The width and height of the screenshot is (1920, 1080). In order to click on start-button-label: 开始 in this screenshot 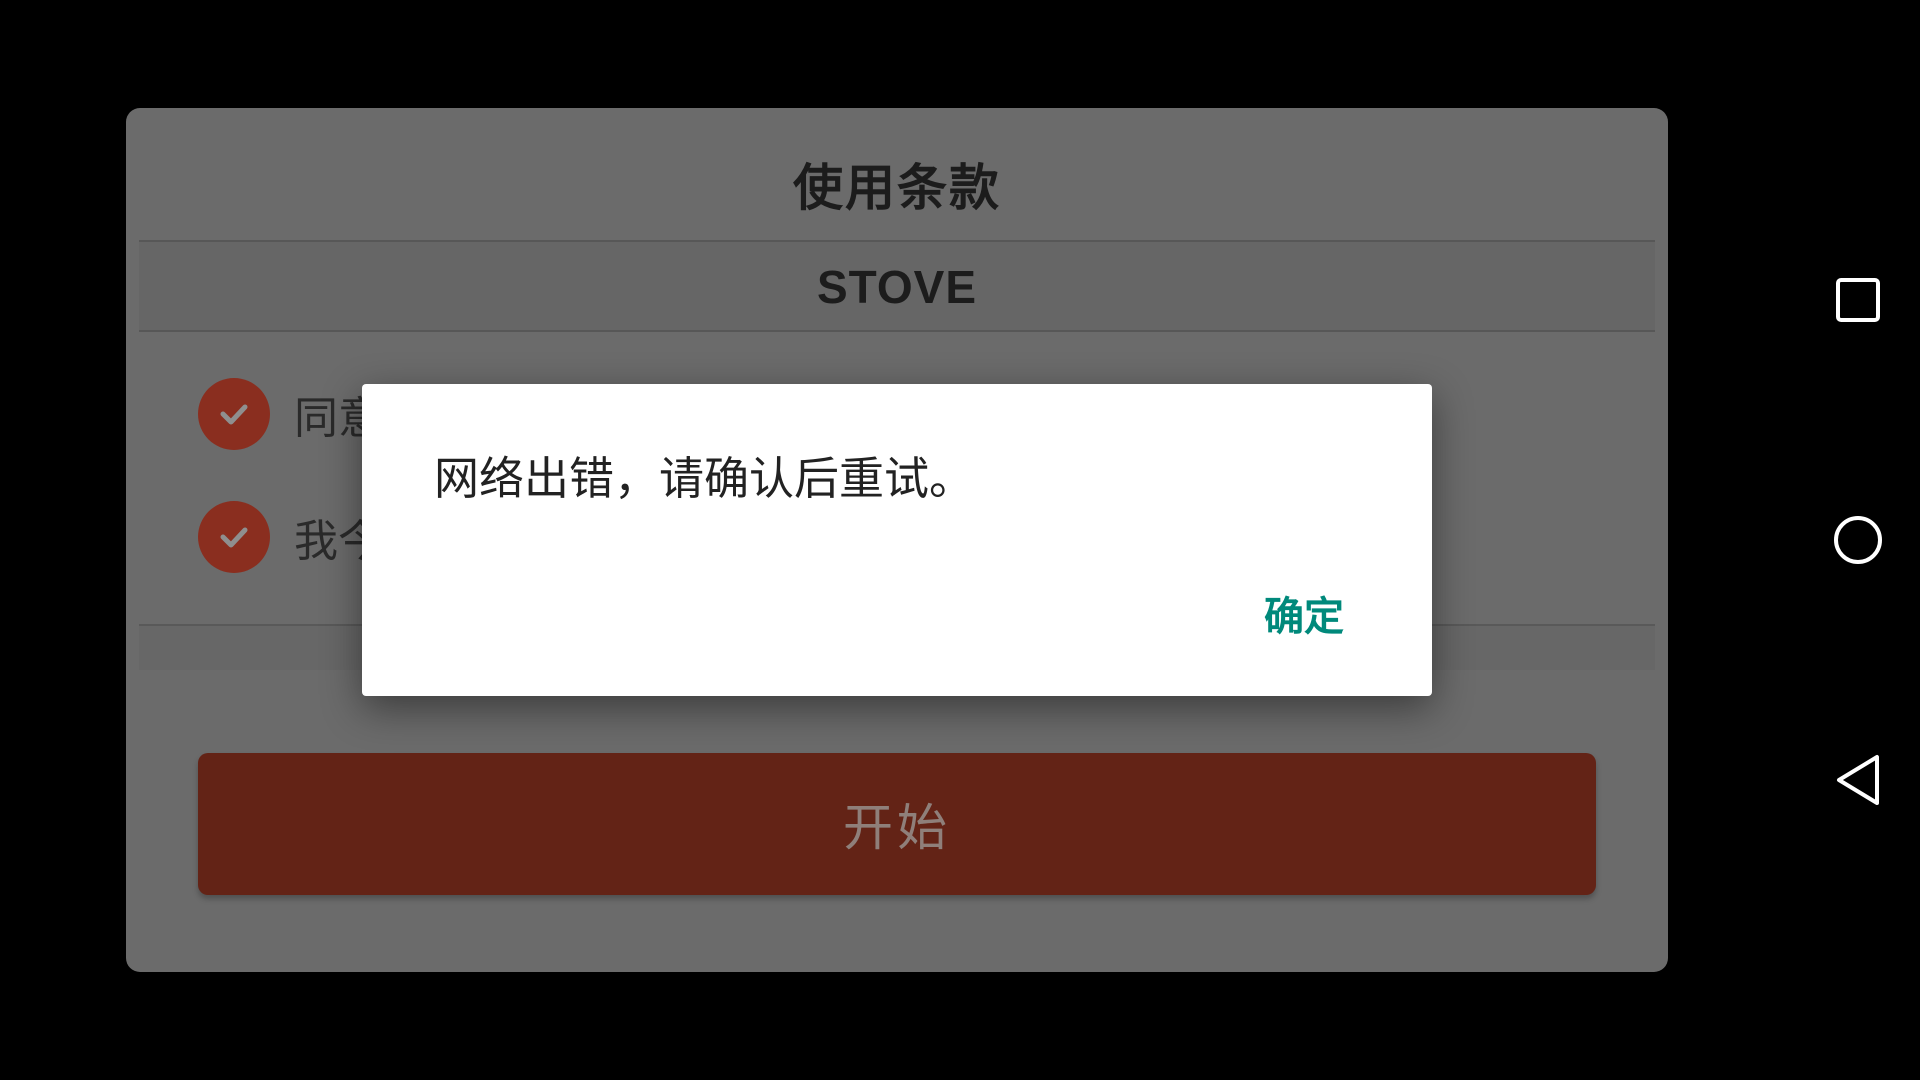, I will do `click(897, 828)`.